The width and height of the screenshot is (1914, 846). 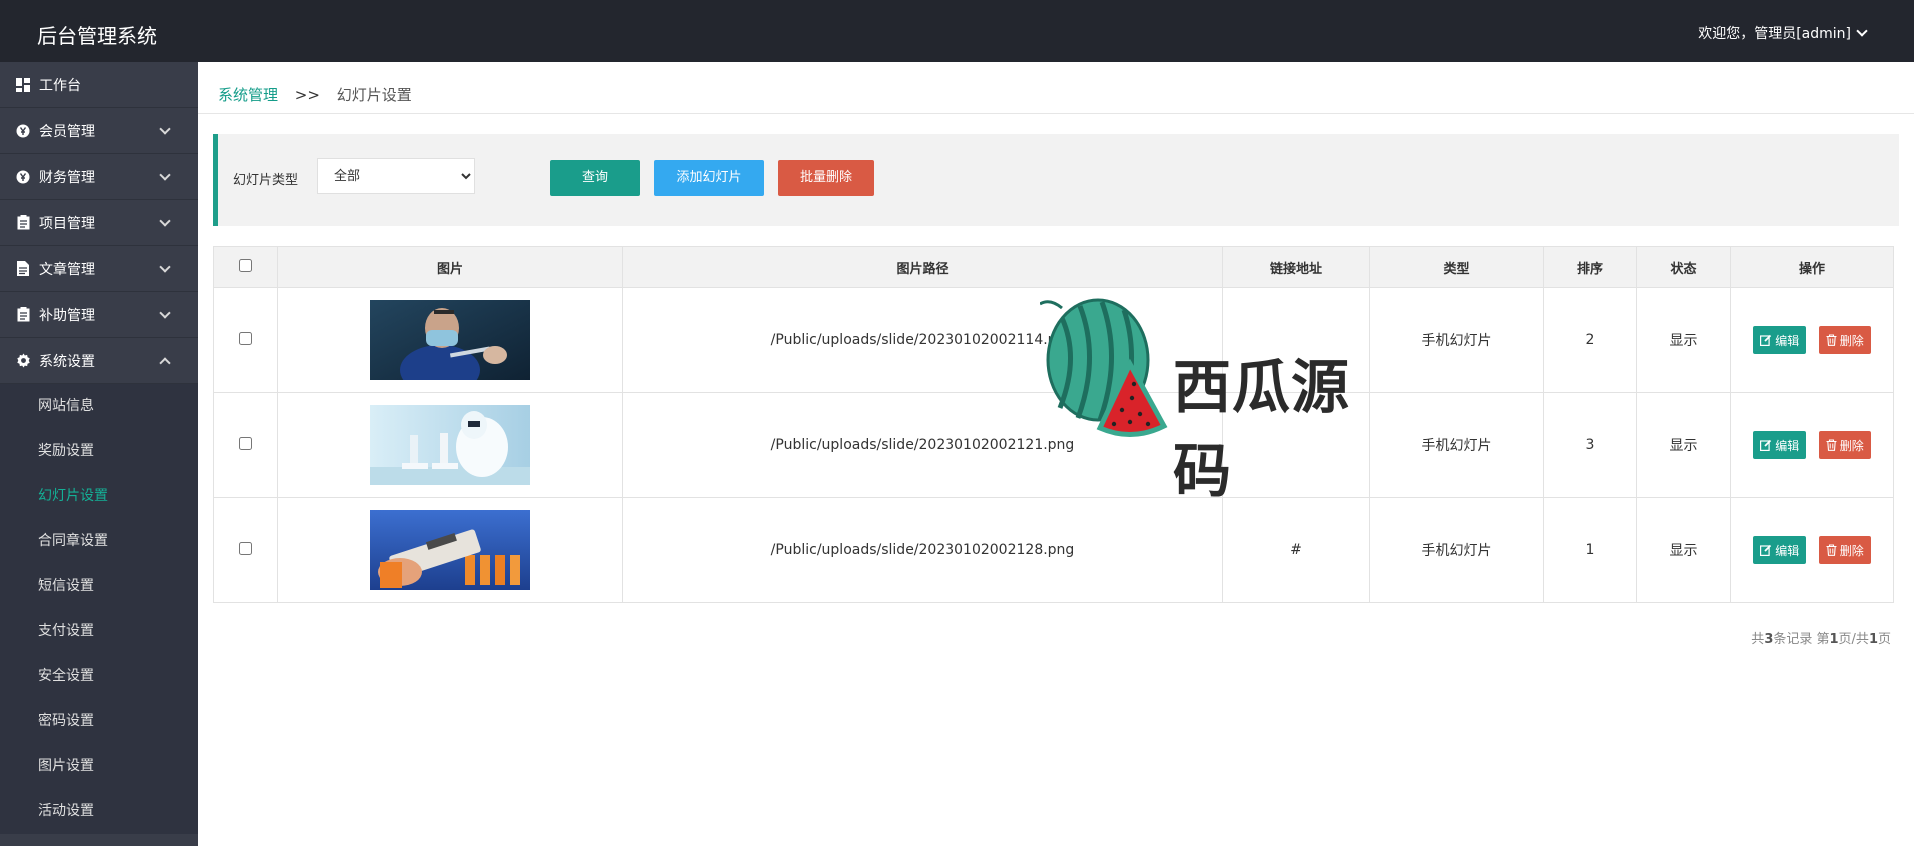 I want to click on path-cell: /Public/uploads/slide/20230102002121.png, so click(x=922, y=445).